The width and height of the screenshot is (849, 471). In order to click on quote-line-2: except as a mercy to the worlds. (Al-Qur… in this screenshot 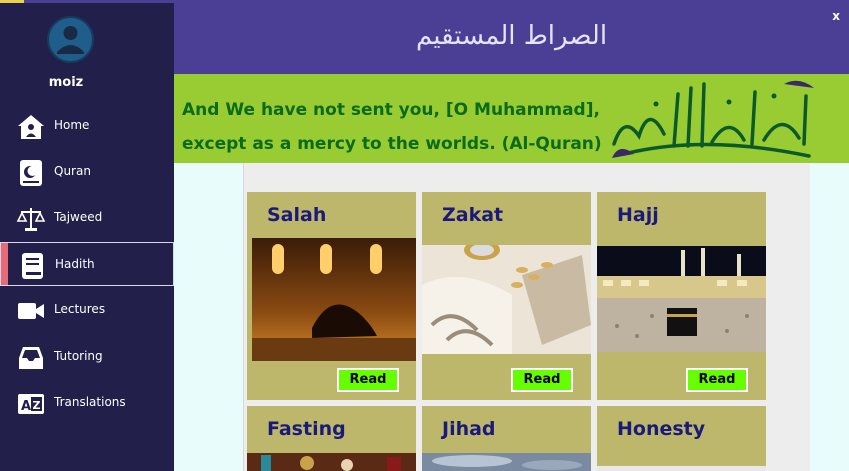, I will do `click(392, 144)`.